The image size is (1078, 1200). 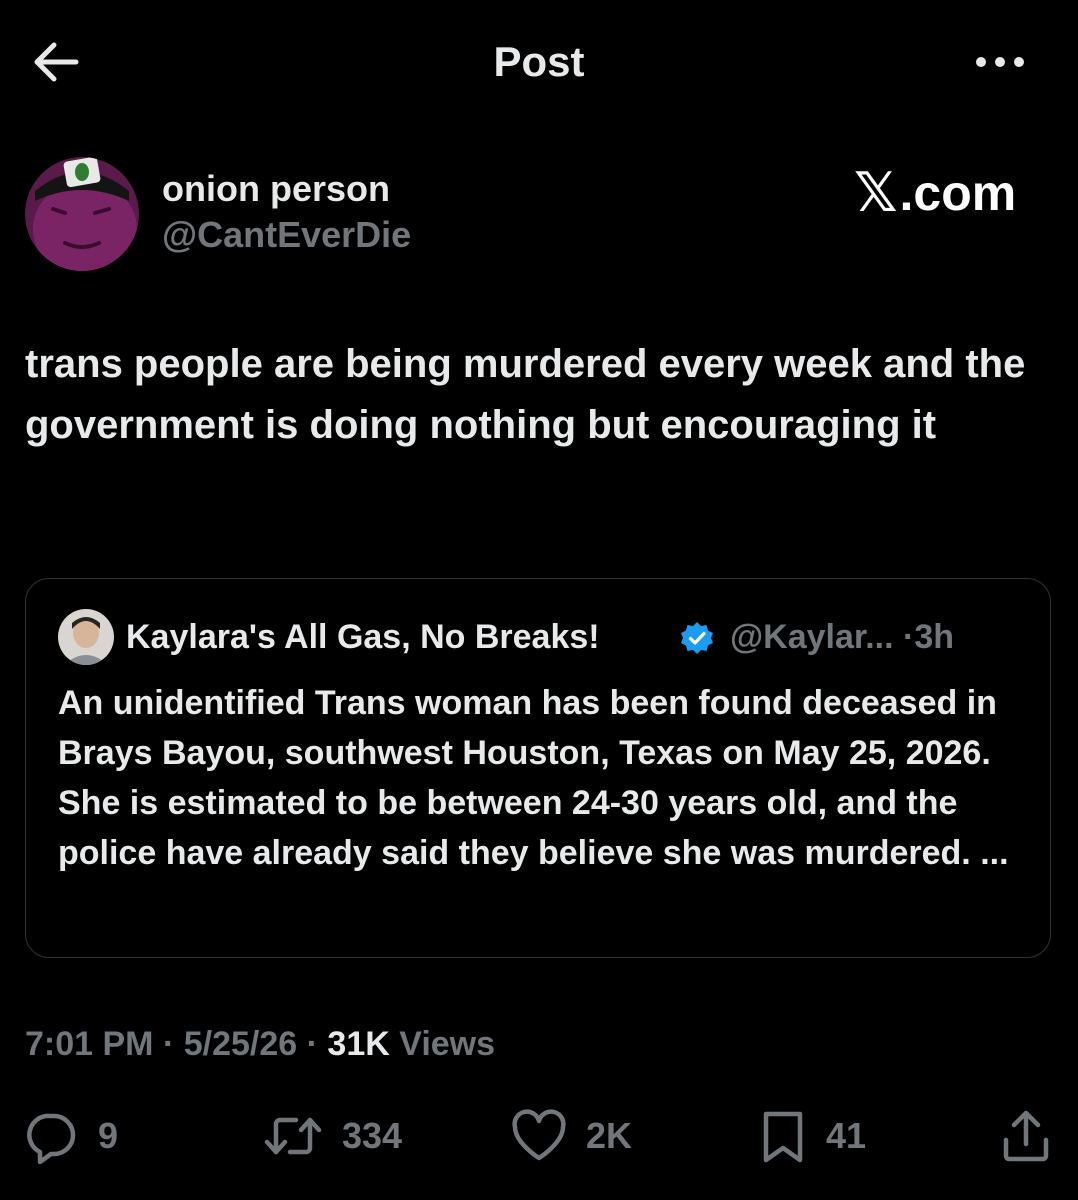 What do you see at coordinates (571, 1136) in the screenshot?
I see `like-button: 2K` at bounding box center [571, 1136].